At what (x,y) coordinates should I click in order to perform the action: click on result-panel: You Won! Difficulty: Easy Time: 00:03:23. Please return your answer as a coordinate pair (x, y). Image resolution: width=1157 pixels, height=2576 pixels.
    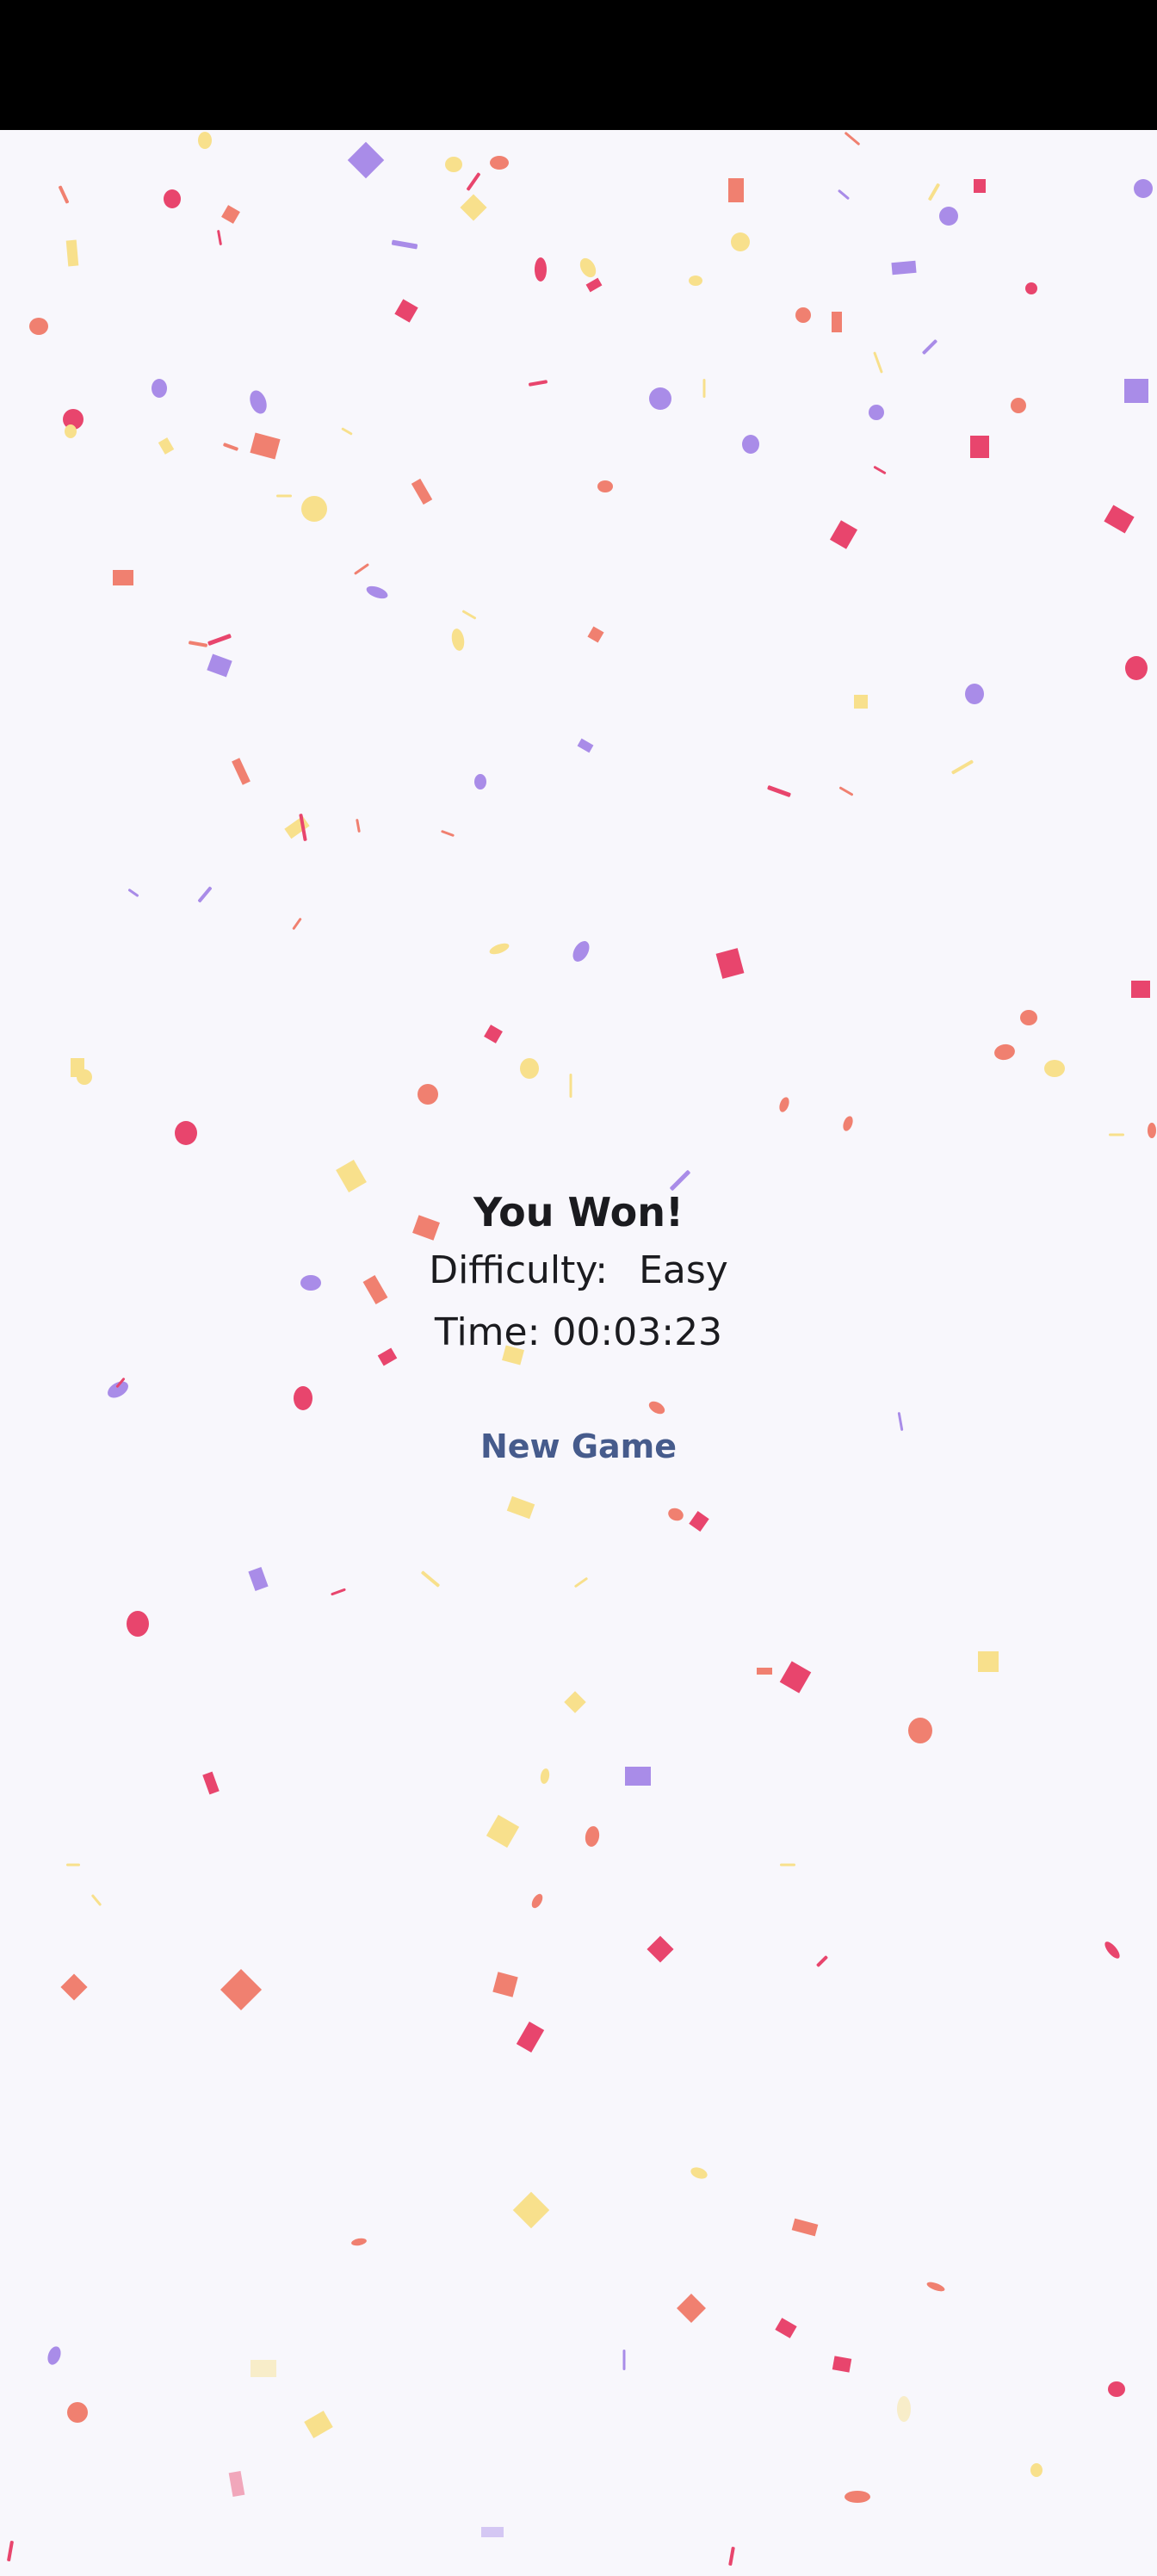
    Looking at the image, I should click on (579, 1274).